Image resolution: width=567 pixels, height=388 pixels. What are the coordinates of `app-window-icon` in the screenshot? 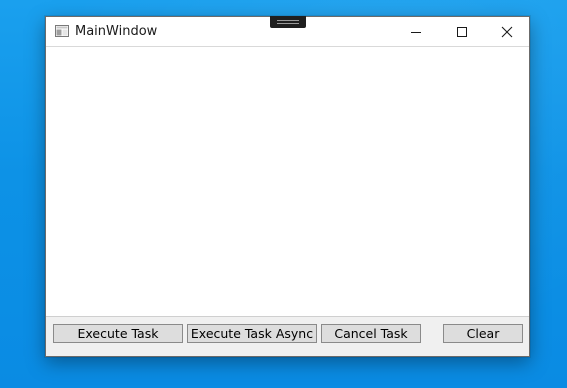 It's located at (62, 31).